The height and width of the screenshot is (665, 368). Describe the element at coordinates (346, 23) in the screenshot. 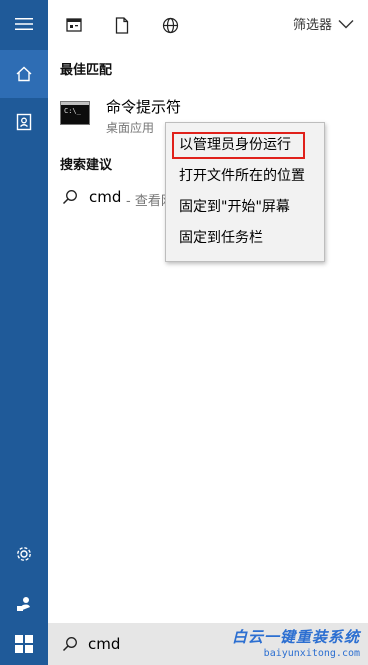

I see `chevron-down-icon` at that location.